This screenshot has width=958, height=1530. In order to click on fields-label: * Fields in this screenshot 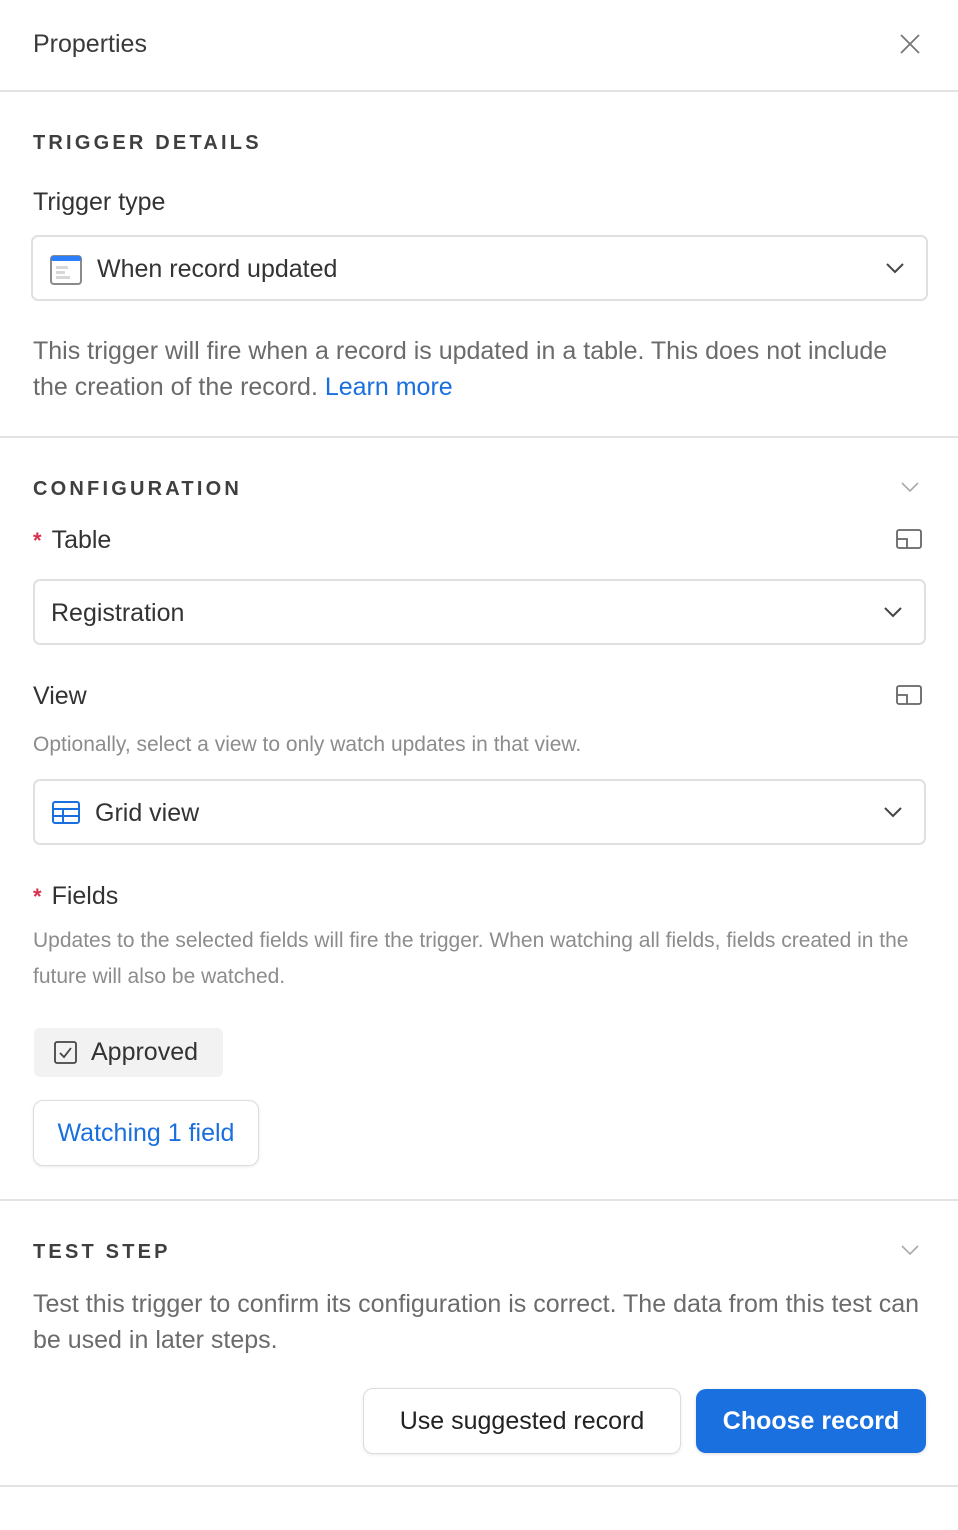, I will do `click(75, 896)`.